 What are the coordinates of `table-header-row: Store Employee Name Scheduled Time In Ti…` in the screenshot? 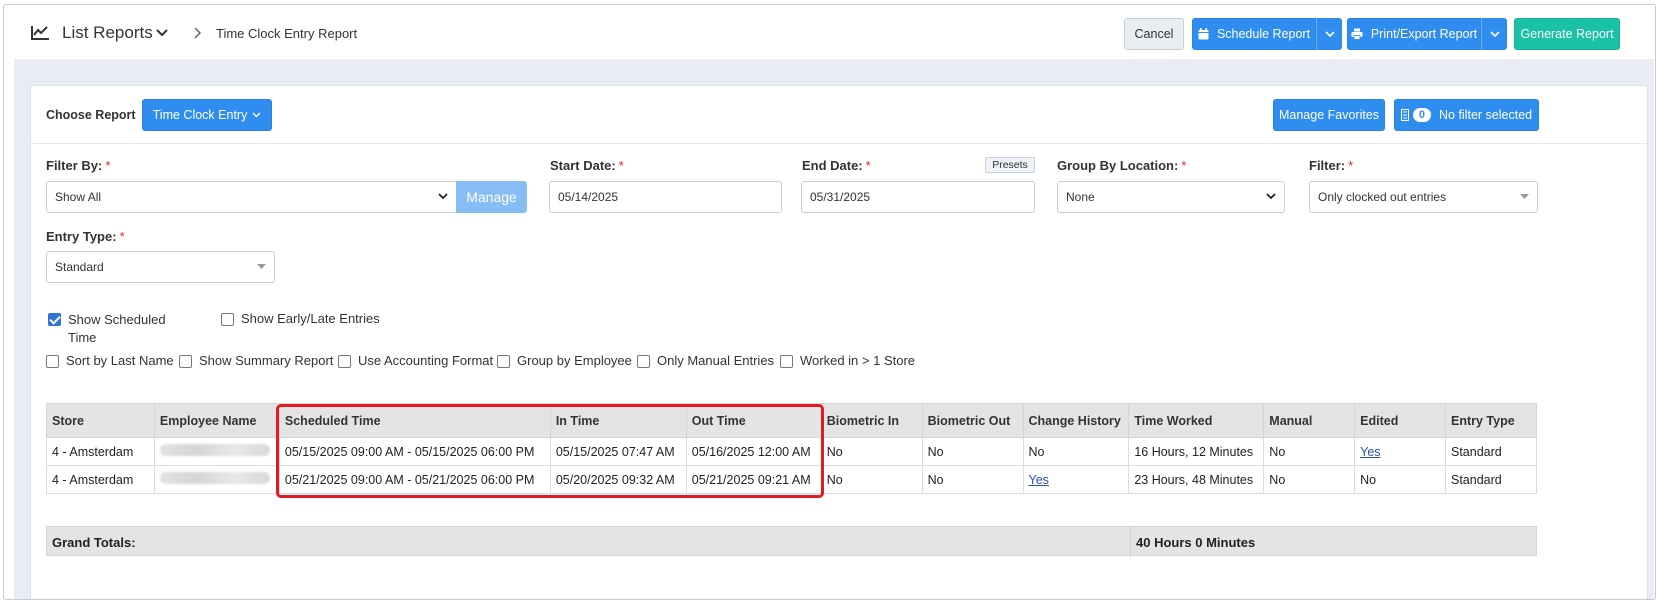 It's located at (791, 420).